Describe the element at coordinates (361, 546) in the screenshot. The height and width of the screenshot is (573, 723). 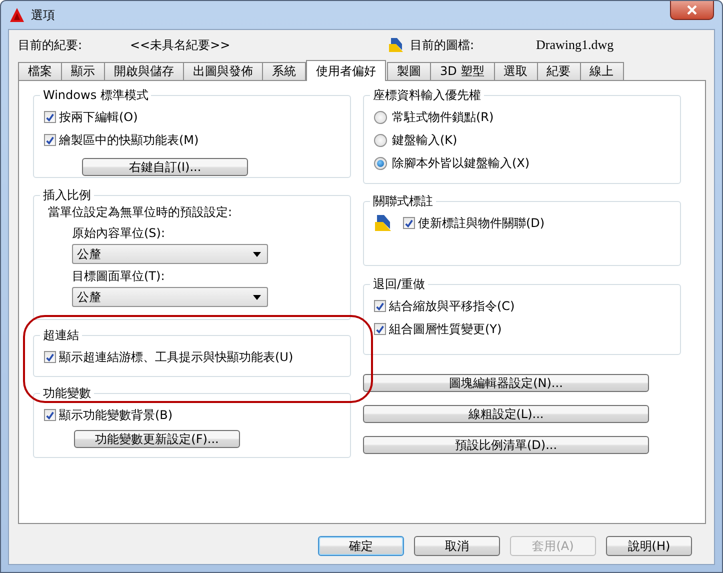
I see `dialog-button: 確定` at that location.